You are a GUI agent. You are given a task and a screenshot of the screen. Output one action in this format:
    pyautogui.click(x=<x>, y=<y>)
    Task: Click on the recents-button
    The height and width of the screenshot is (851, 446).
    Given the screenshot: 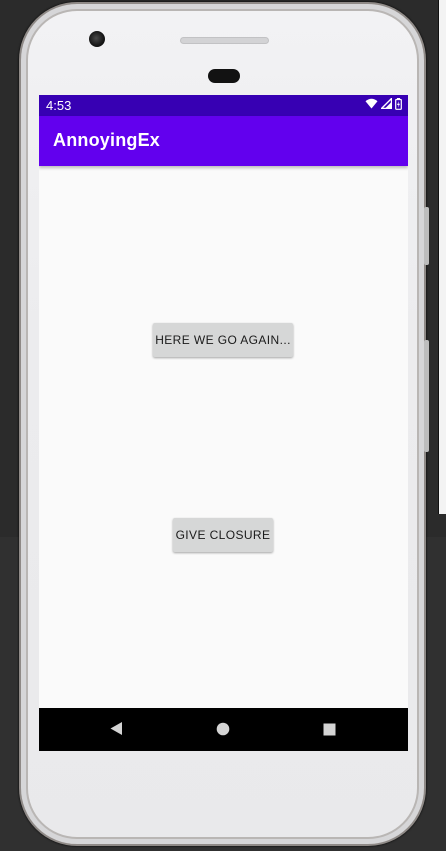 What is the action you would take?
    pyautogui.click(x=329, y=730)
    